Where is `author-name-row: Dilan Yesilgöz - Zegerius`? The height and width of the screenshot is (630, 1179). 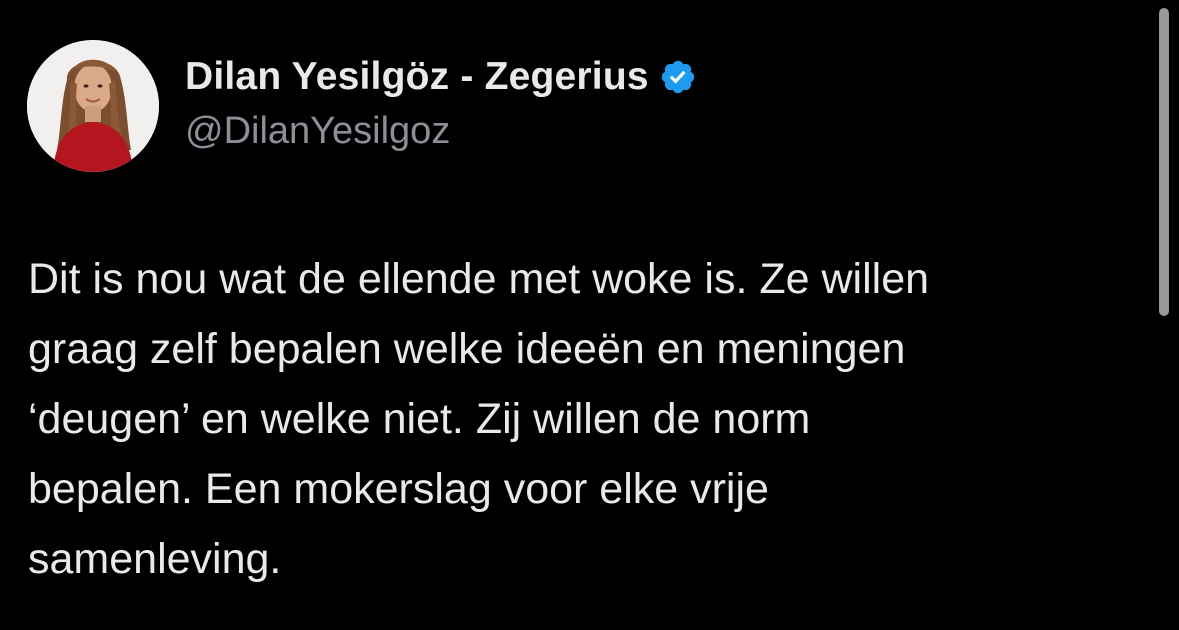
author-name-row: Dilan Yesilgöz - Zegerius is located at coordinates (441, 77).